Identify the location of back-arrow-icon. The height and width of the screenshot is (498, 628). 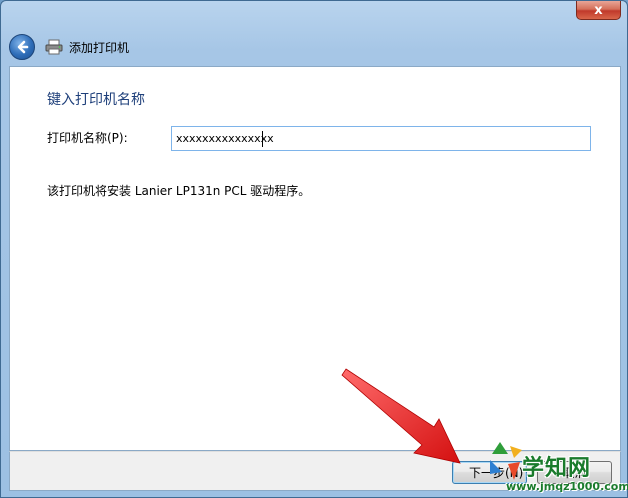
(23, 47).